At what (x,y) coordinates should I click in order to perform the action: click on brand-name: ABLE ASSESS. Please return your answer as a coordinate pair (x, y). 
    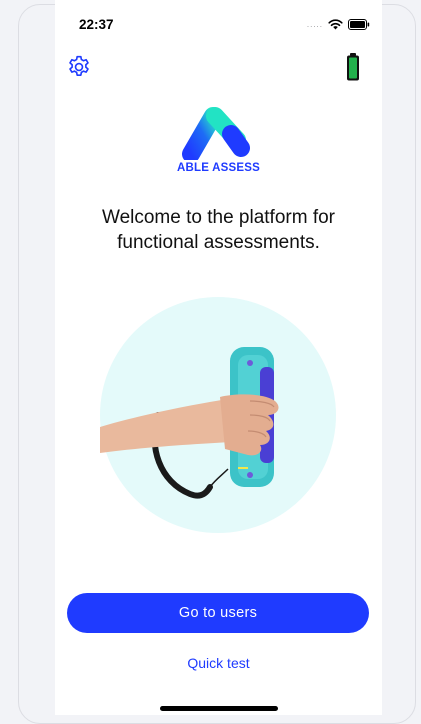
    Looking at the image, I should click on (218, 168).